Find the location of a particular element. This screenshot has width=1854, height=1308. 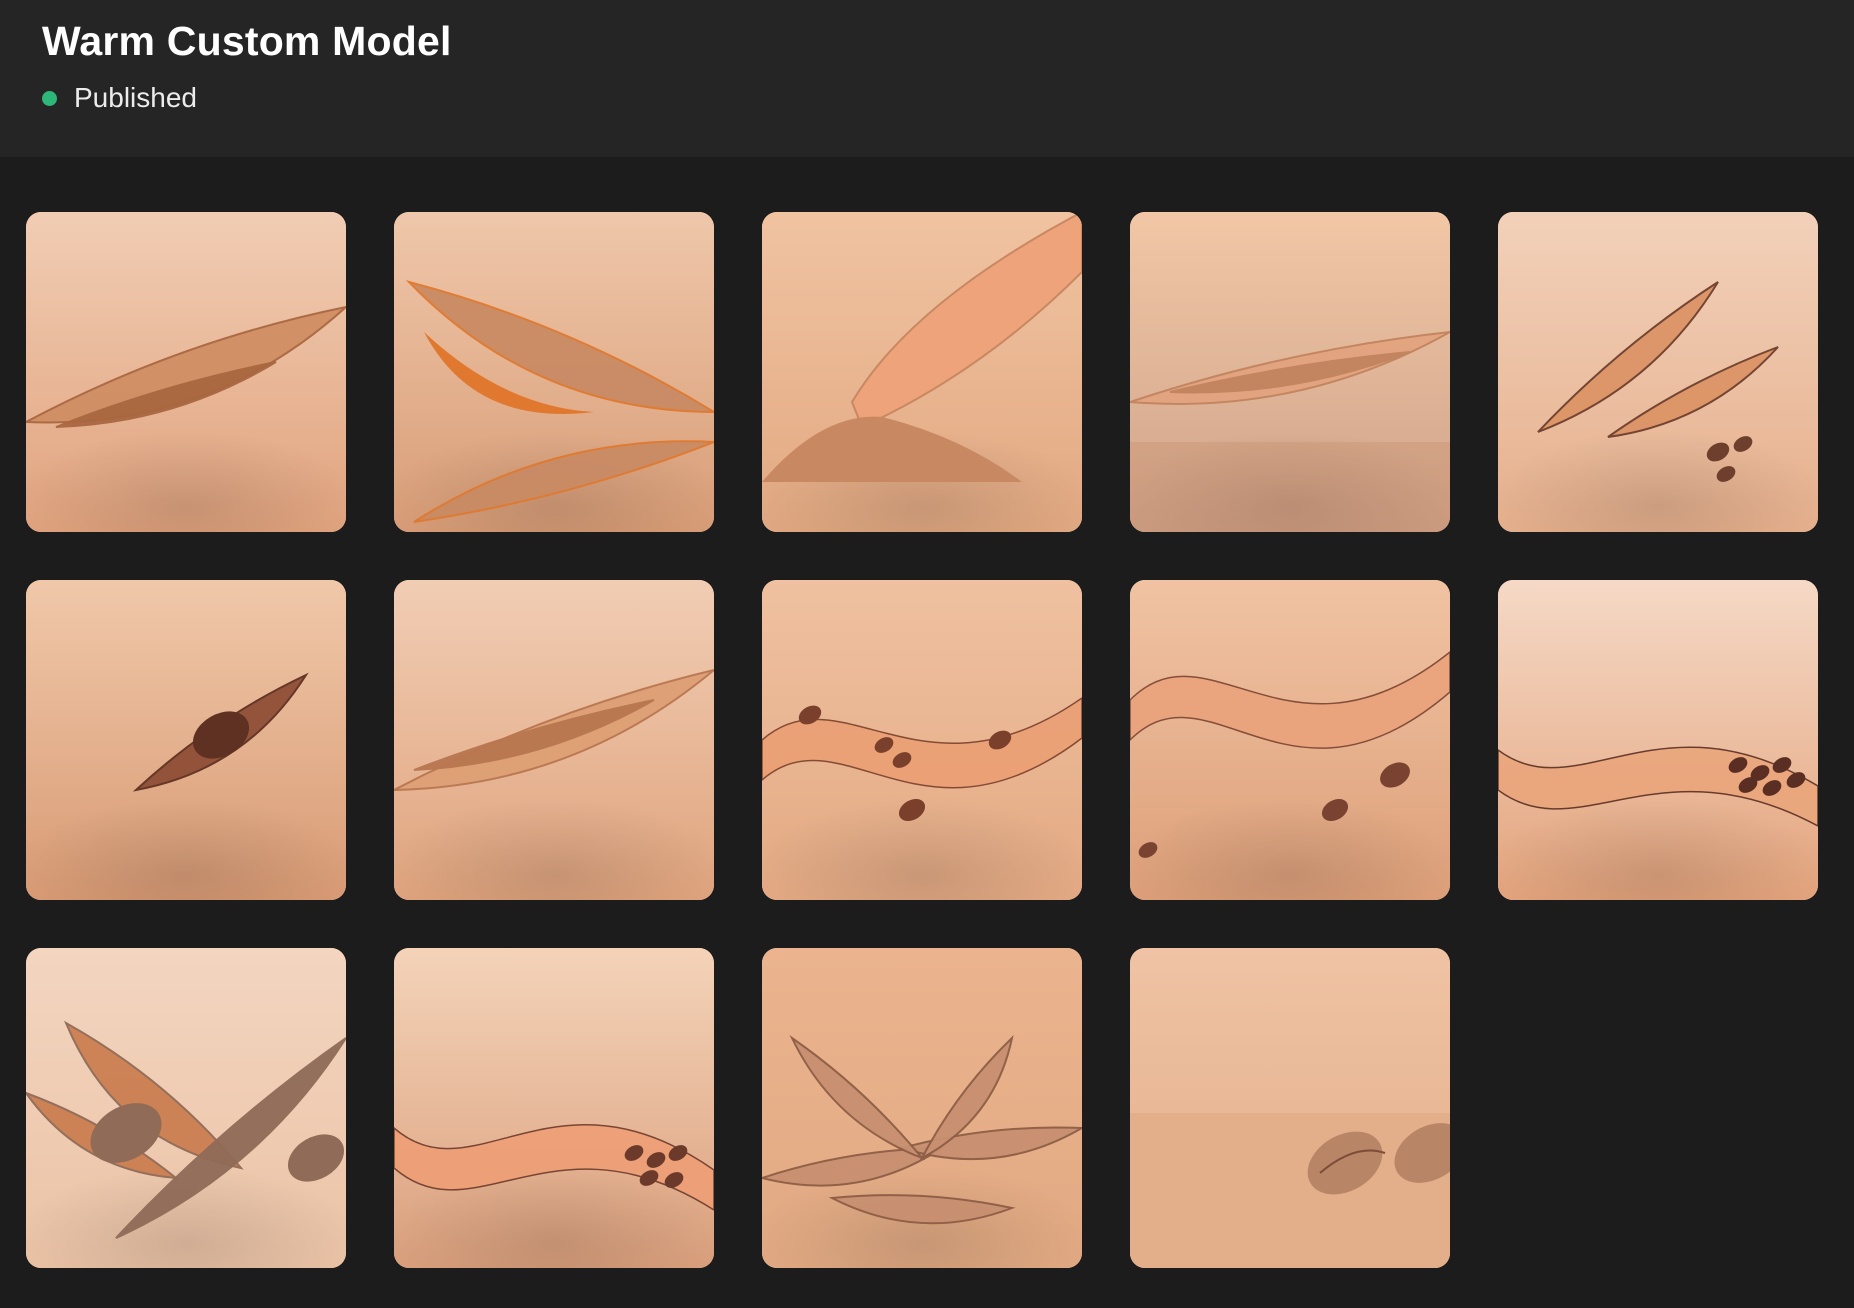

gallery-image-7-artwork is located at coordinates (554, 740).